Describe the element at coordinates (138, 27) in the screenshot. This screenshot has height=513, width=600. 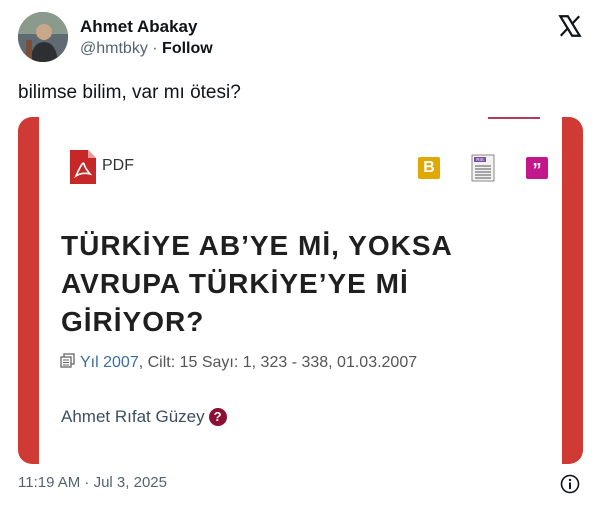
I see `author-name: Ahmet Abakay` at that location.